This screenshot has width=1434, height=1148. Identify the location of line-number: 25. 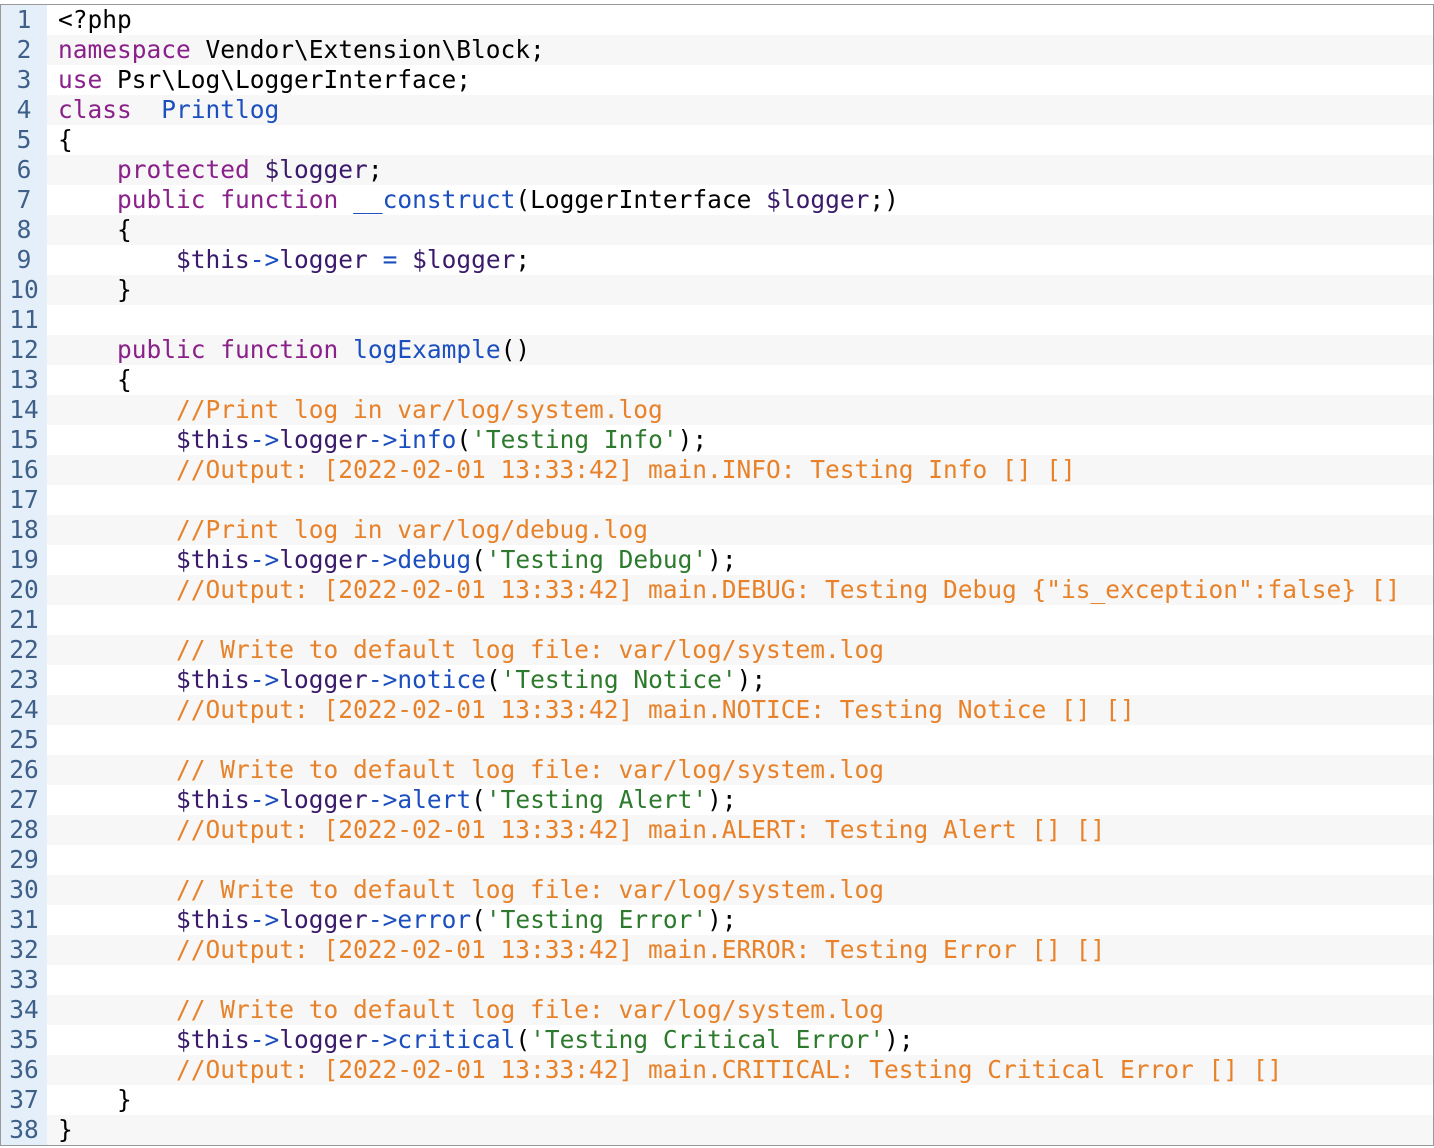
(24, 740).